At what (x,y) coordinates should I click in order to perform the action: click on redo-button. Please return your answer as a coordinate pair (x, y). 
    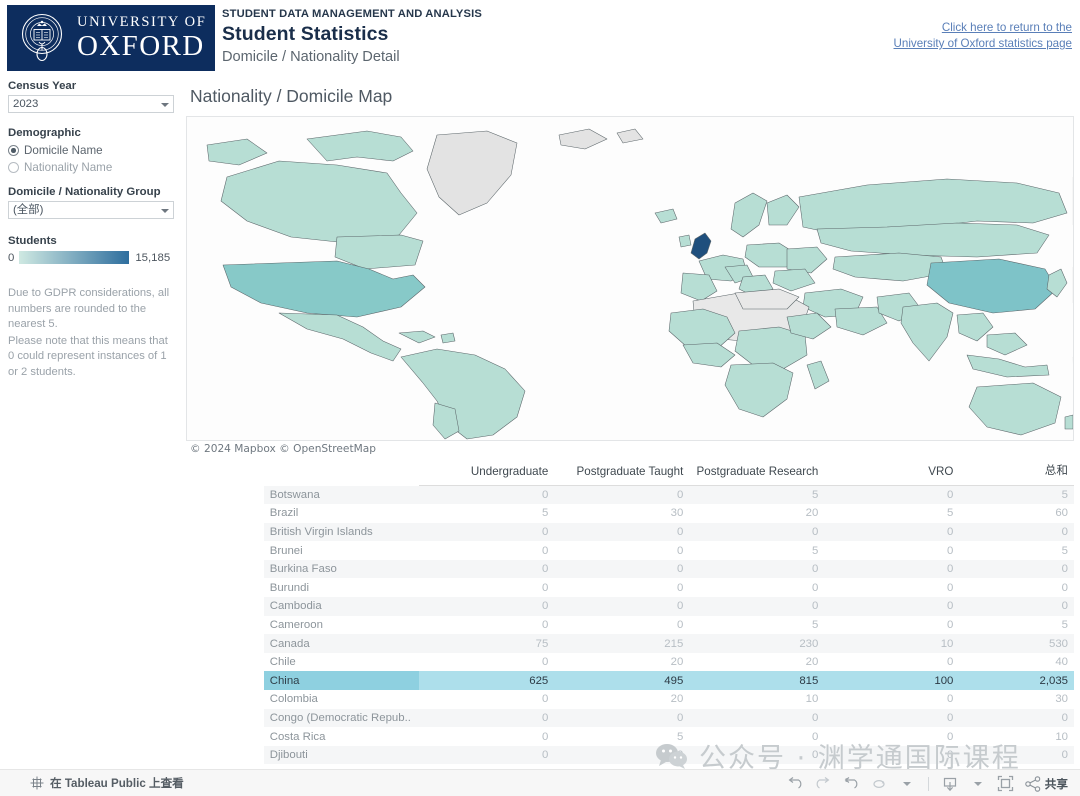
    Looking at the image, I should click on (823, 783).